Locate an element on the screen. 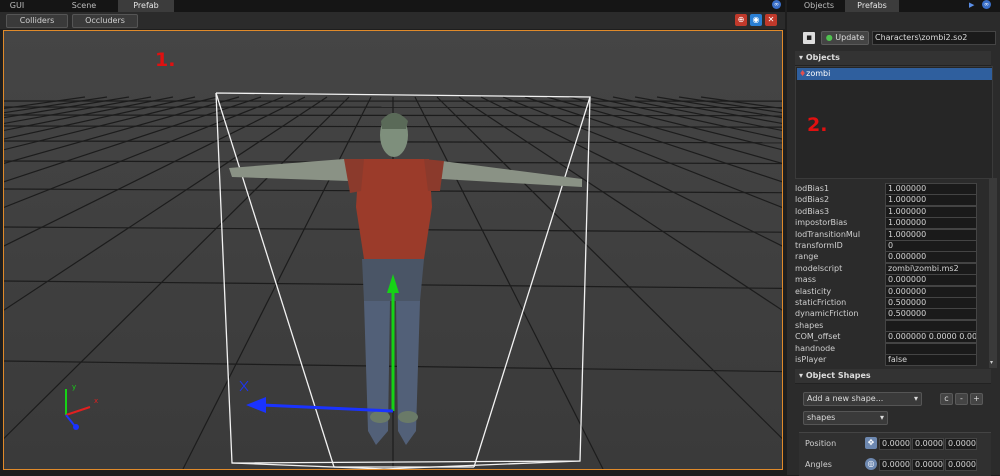  scroll-down-icon: ▾ is located at coordinates (993, 363).